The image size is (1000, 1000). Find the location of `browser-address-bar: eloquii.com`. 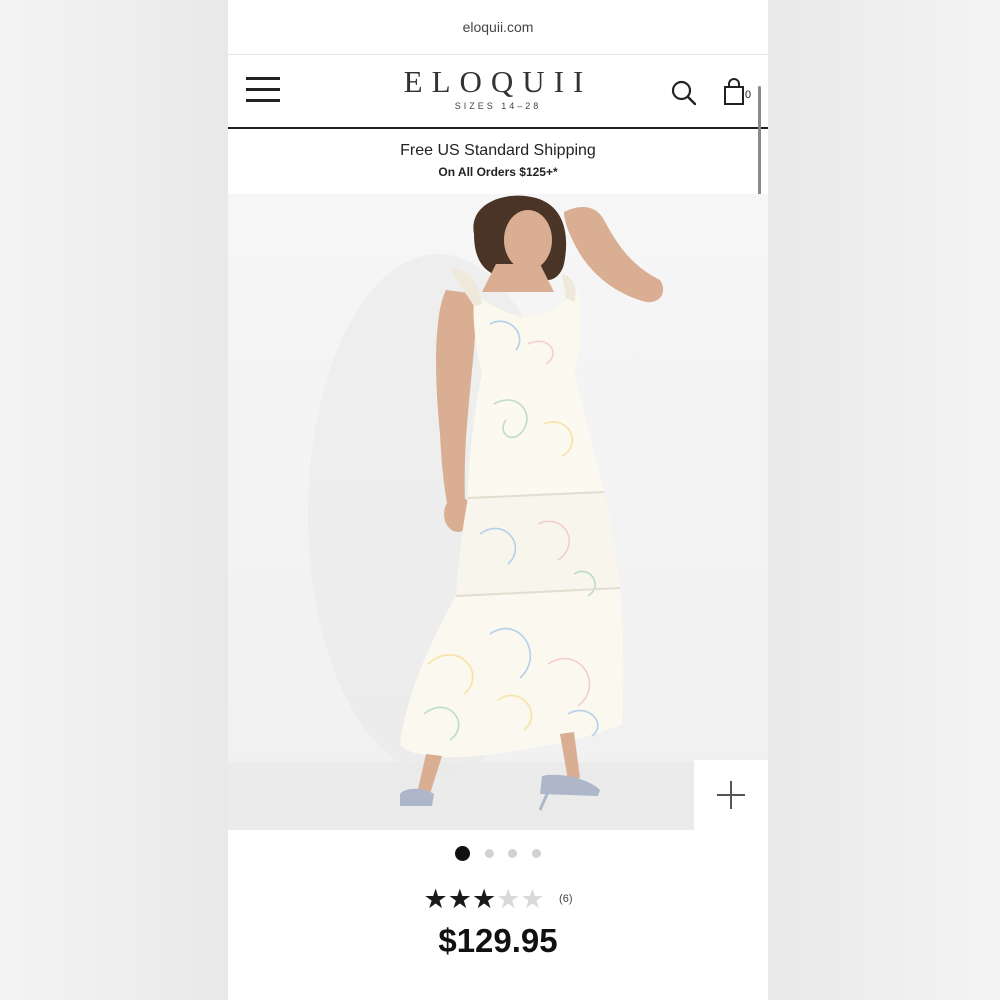

browser-address-bar: eloquii.com is located at coordinates (498, 27).